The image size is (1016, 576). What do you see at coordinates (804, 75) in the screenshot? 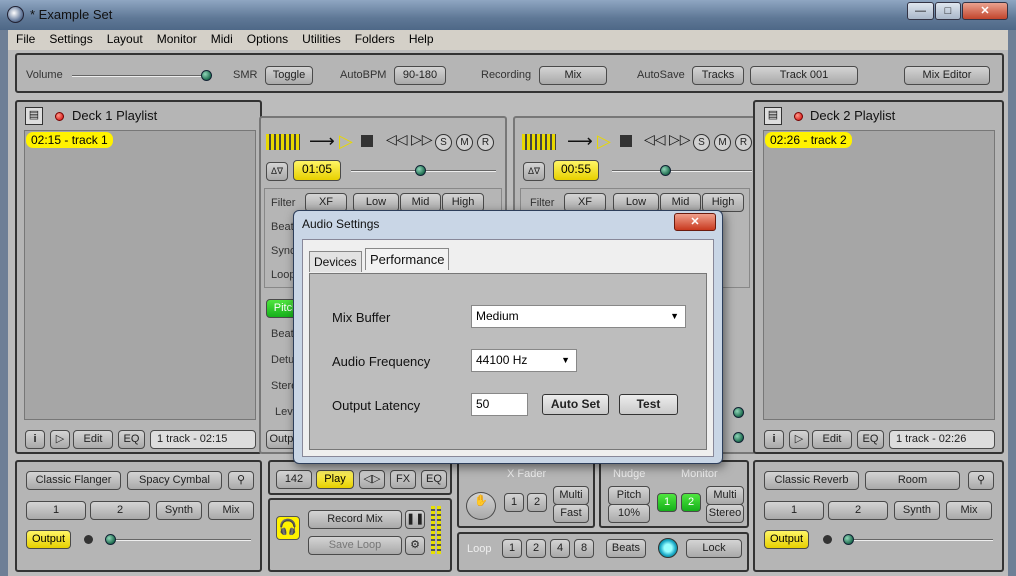
I see `track-name-button: Track 001` at bounding box center [804, 75].